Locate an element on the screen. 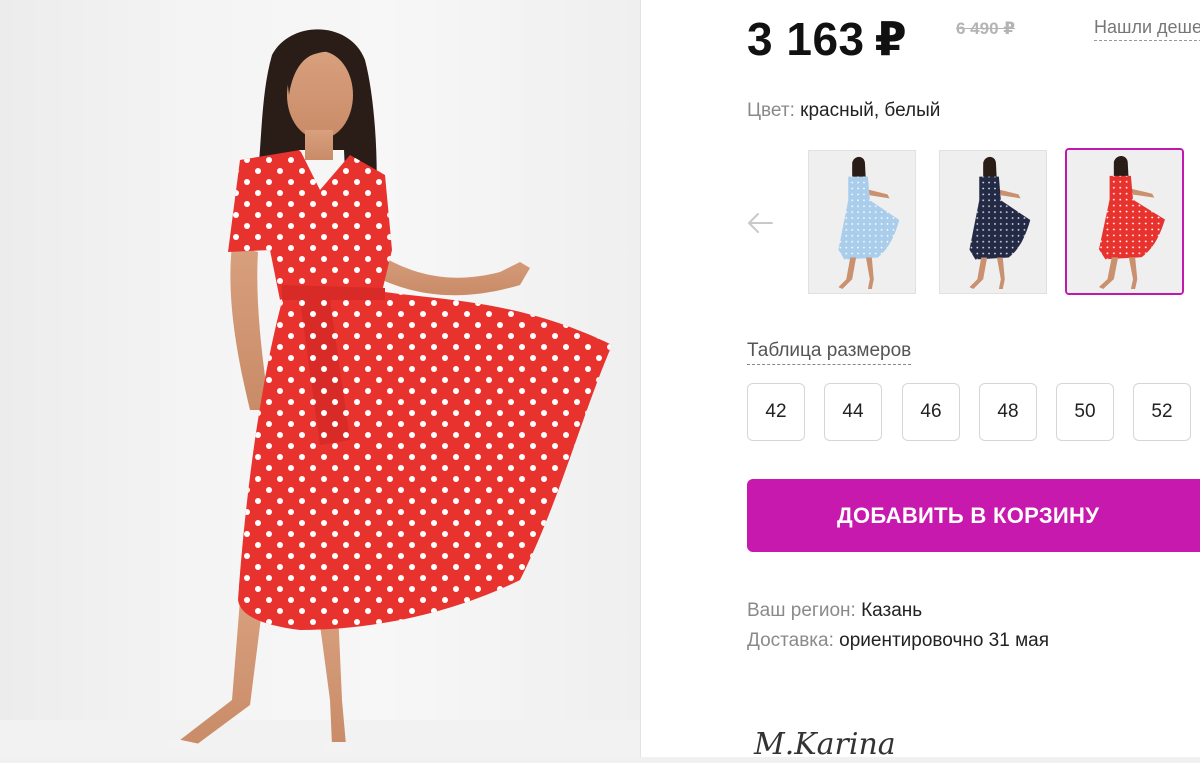 Image resolution: width=1200 pixels, height=763 pixels. color-thumbnail-red is located at coordinates (1124, 221).